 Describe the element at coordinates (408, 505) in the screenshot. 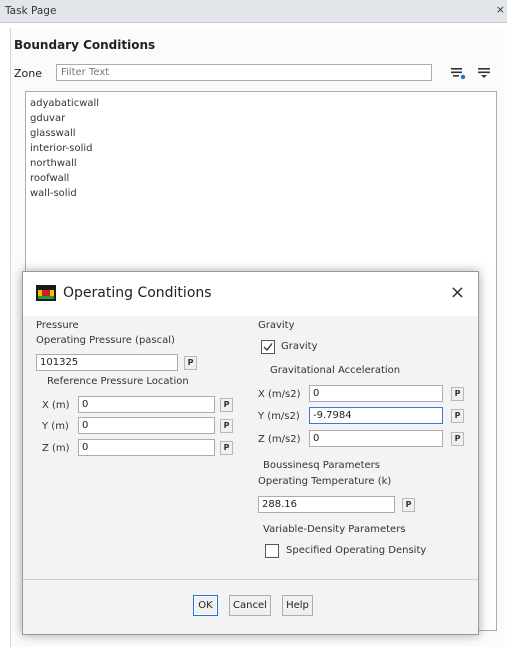

I see `operating-temperature-parameter-button: P` at that location.